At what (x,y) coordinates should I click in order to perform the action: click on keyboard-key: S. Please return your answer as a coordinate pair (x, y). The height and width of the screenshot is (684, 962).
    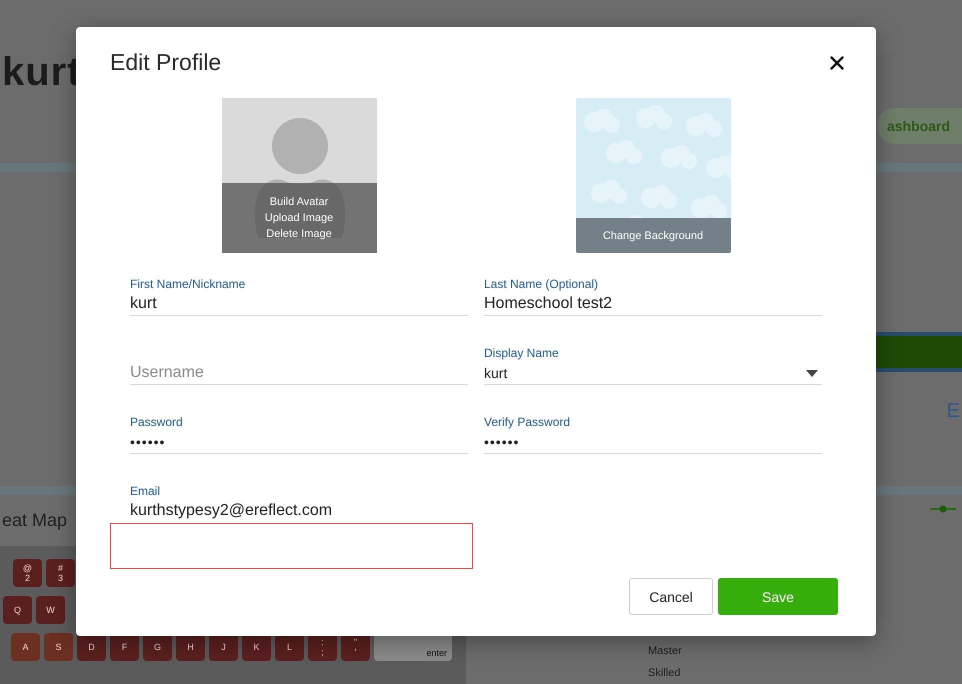
    Looking at the image, I should click on (58, 647).